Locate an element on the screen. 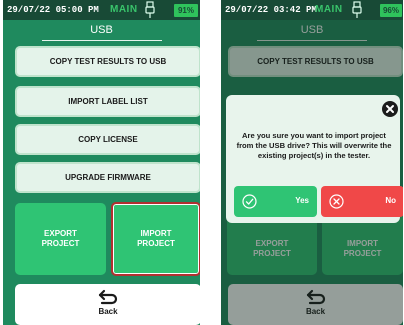 Image resolution: width=404 pixels, height=325 pixels. return-arrow-icon is located at coordinates (108, 297).